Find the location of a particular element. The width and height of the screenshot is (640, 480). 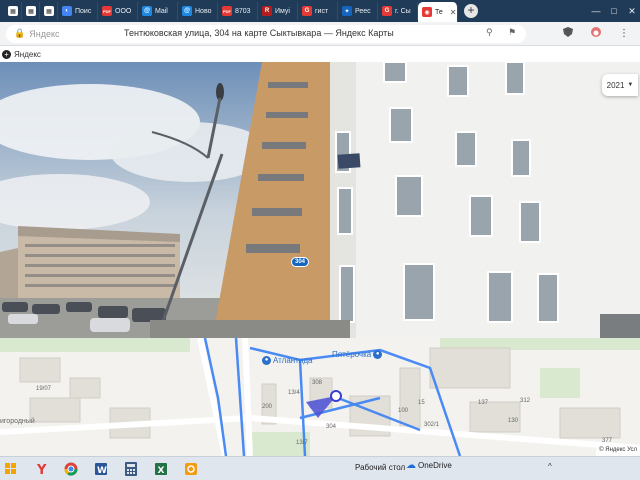

onedrive-toolbar: ☁ OneDrive is located at coordinates (429, 465).